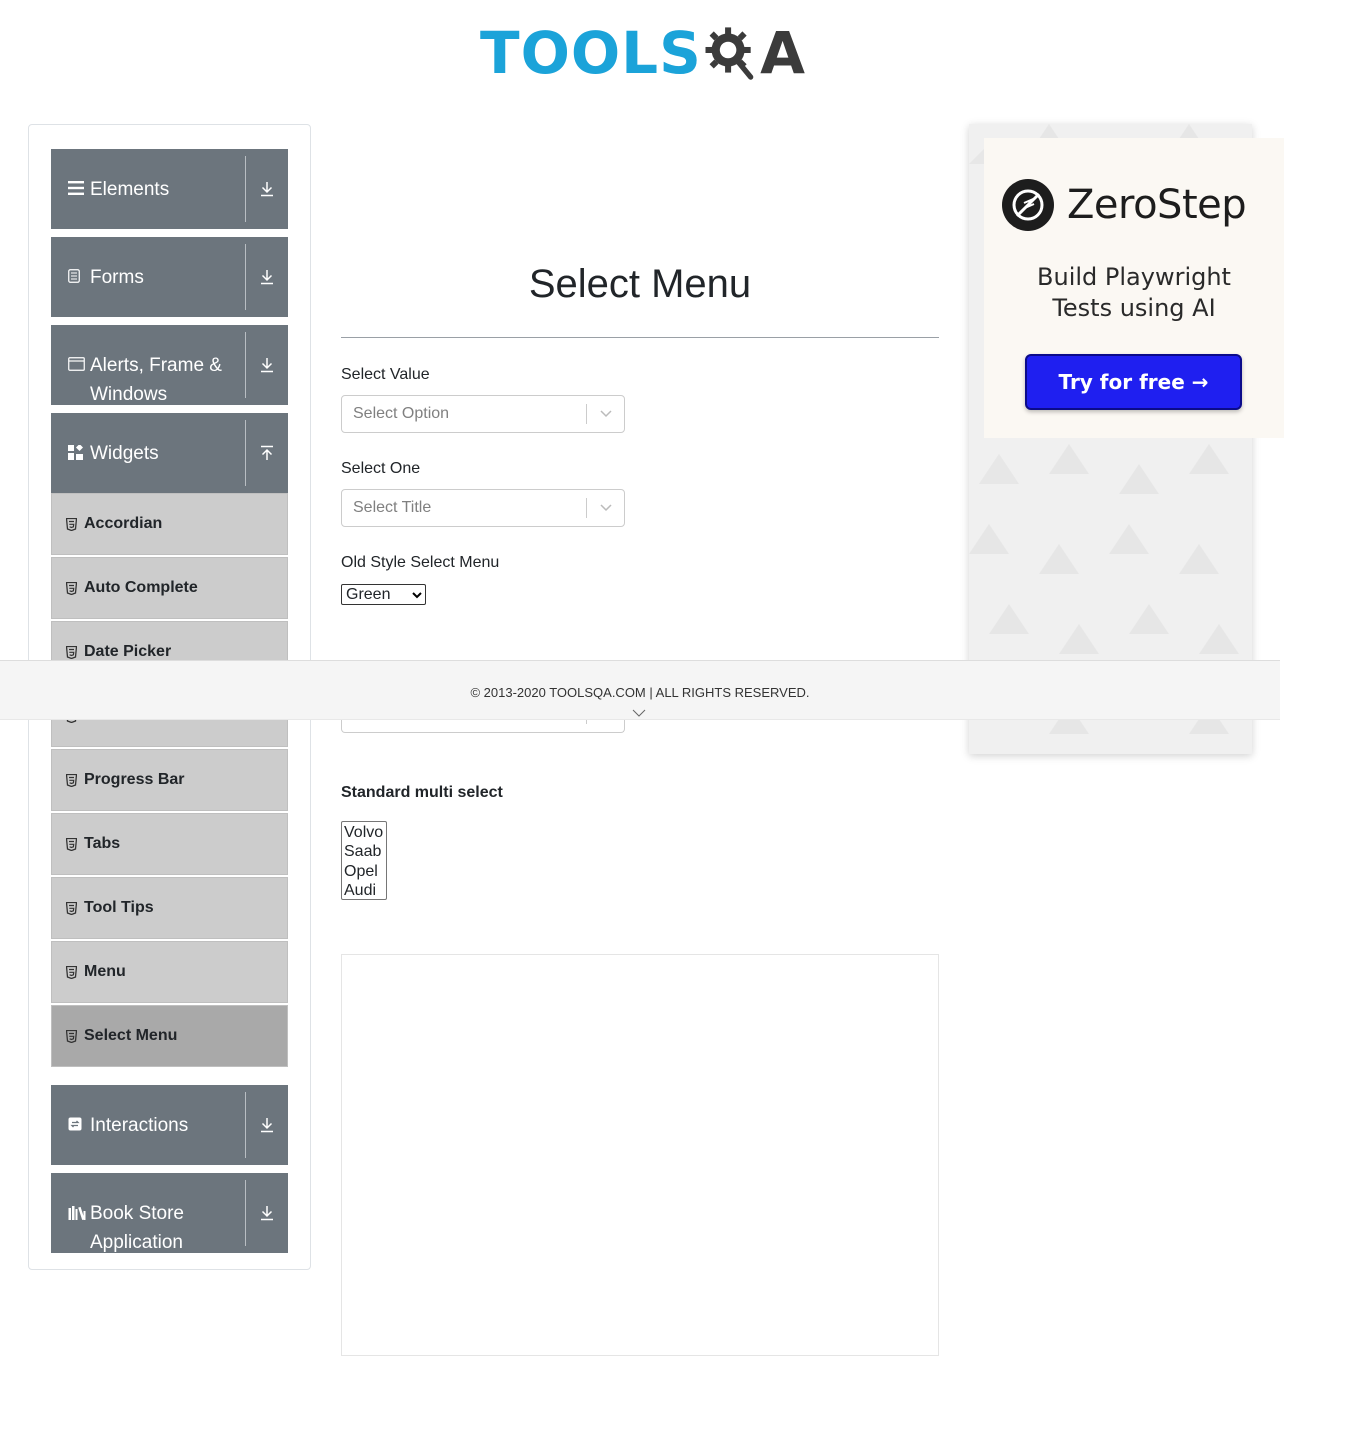  Describe the element at coordinates (401, 413) in the screenshot. I see `select-value-placeholder: Select Option` at that location.